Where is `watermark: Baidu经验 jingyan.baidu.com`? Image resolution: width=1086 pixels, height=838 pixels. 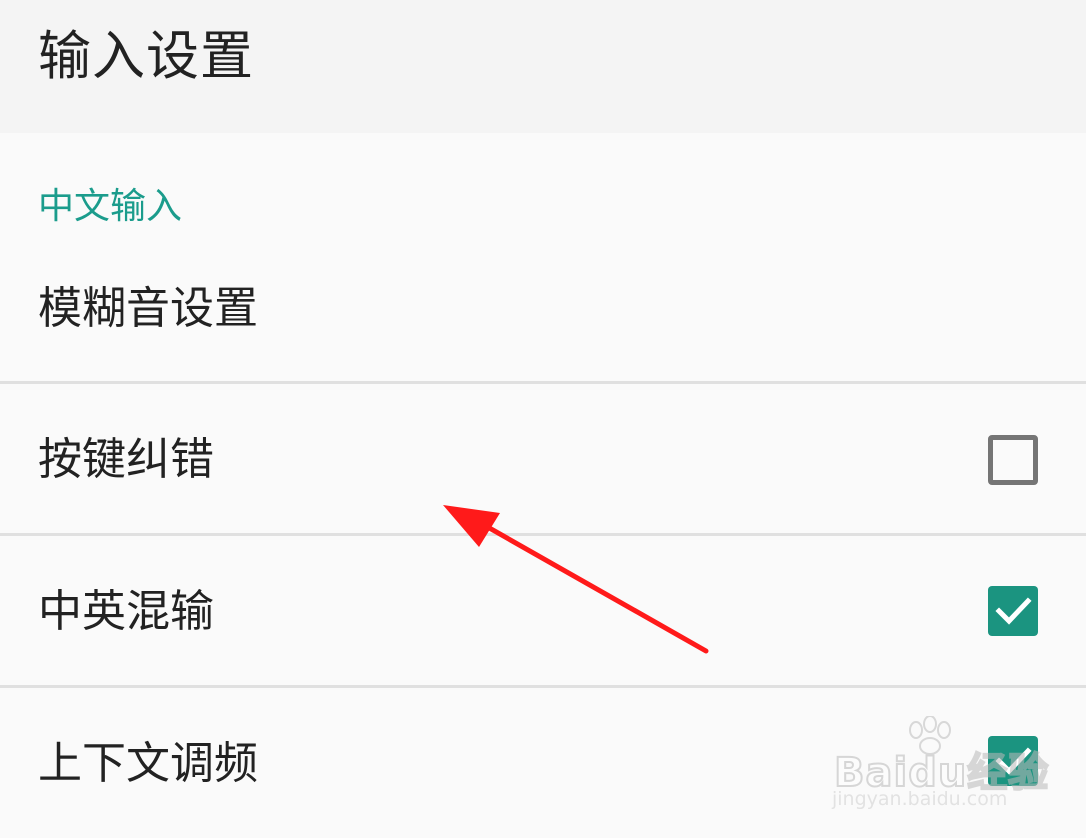
watermark: Baidu经验 jingyan.baidu.com is located at coordinates (940, 766).